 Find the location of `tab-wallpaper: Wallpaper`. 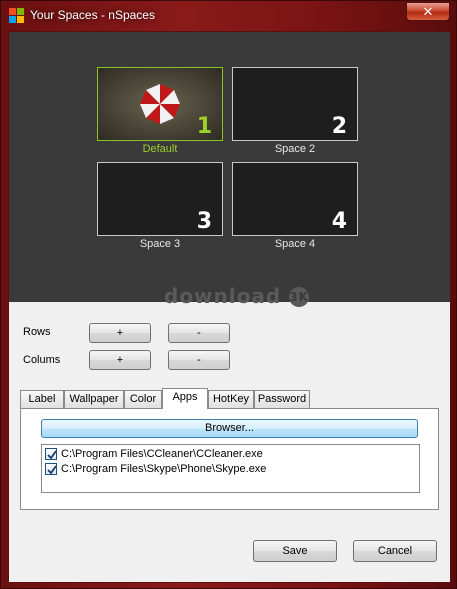

tab-wallpaper: Wallpaper is located at coordinates (94, 399).